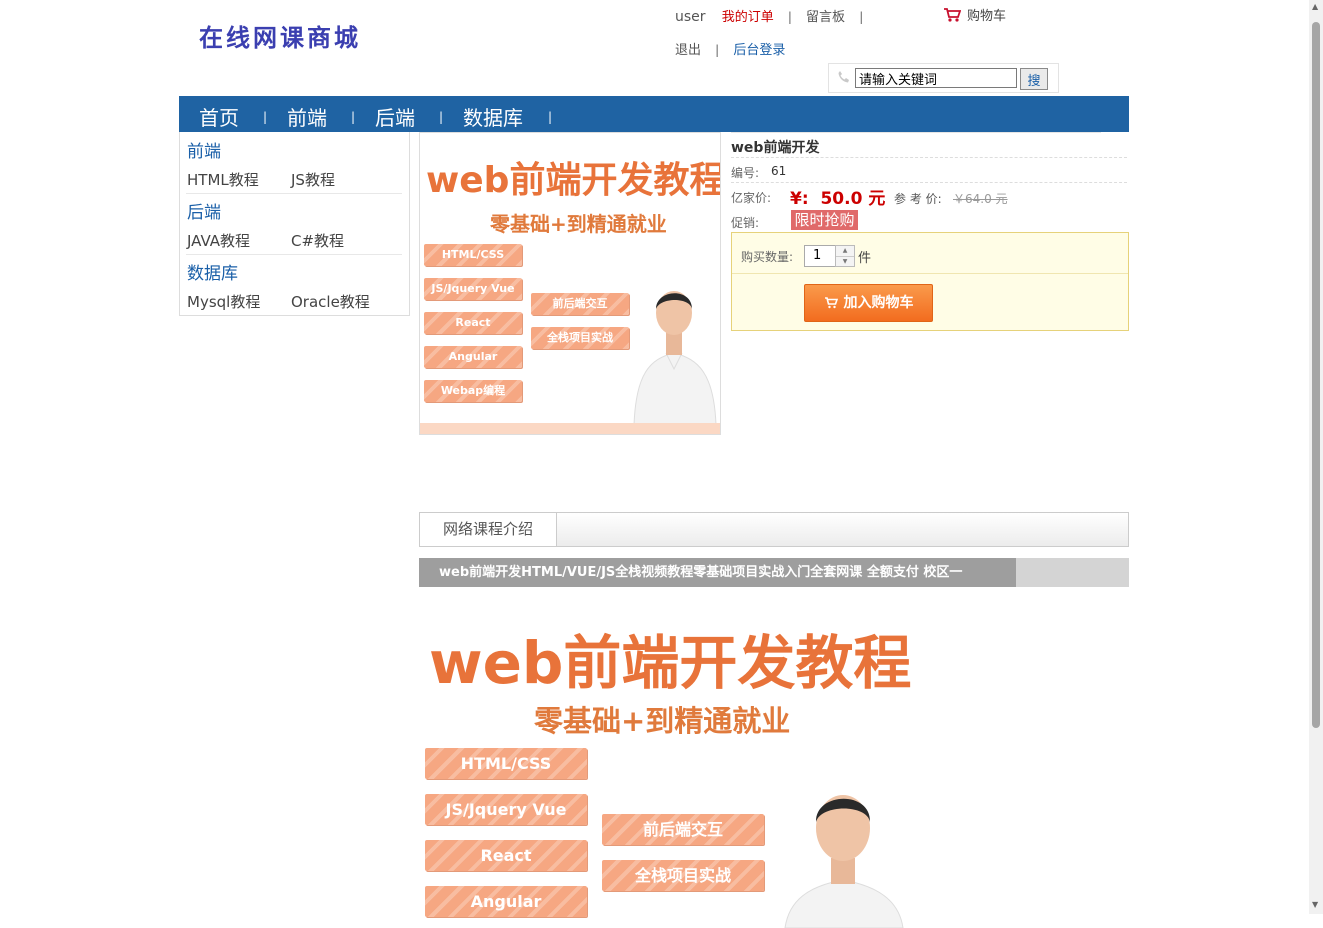 Image resolution: width=1323 pixels, height=928 pixels. I want to click on quantity-stepper: ▲ ▼, so click(845, 256).